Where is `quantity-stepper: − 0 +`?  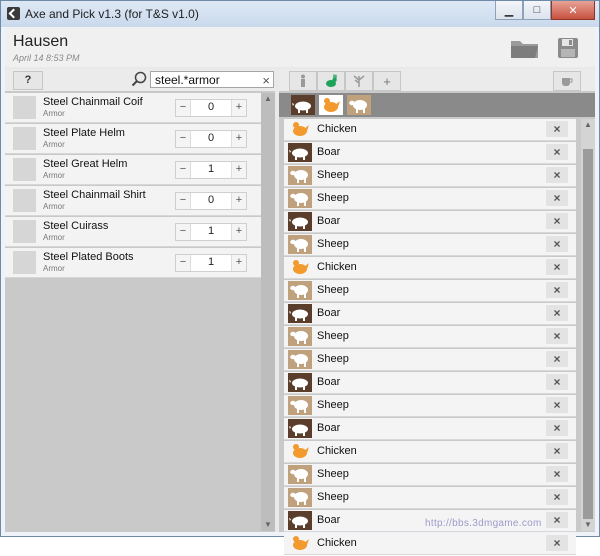
quantity-stepper: − 0 + is located at coordinates (211, 201).